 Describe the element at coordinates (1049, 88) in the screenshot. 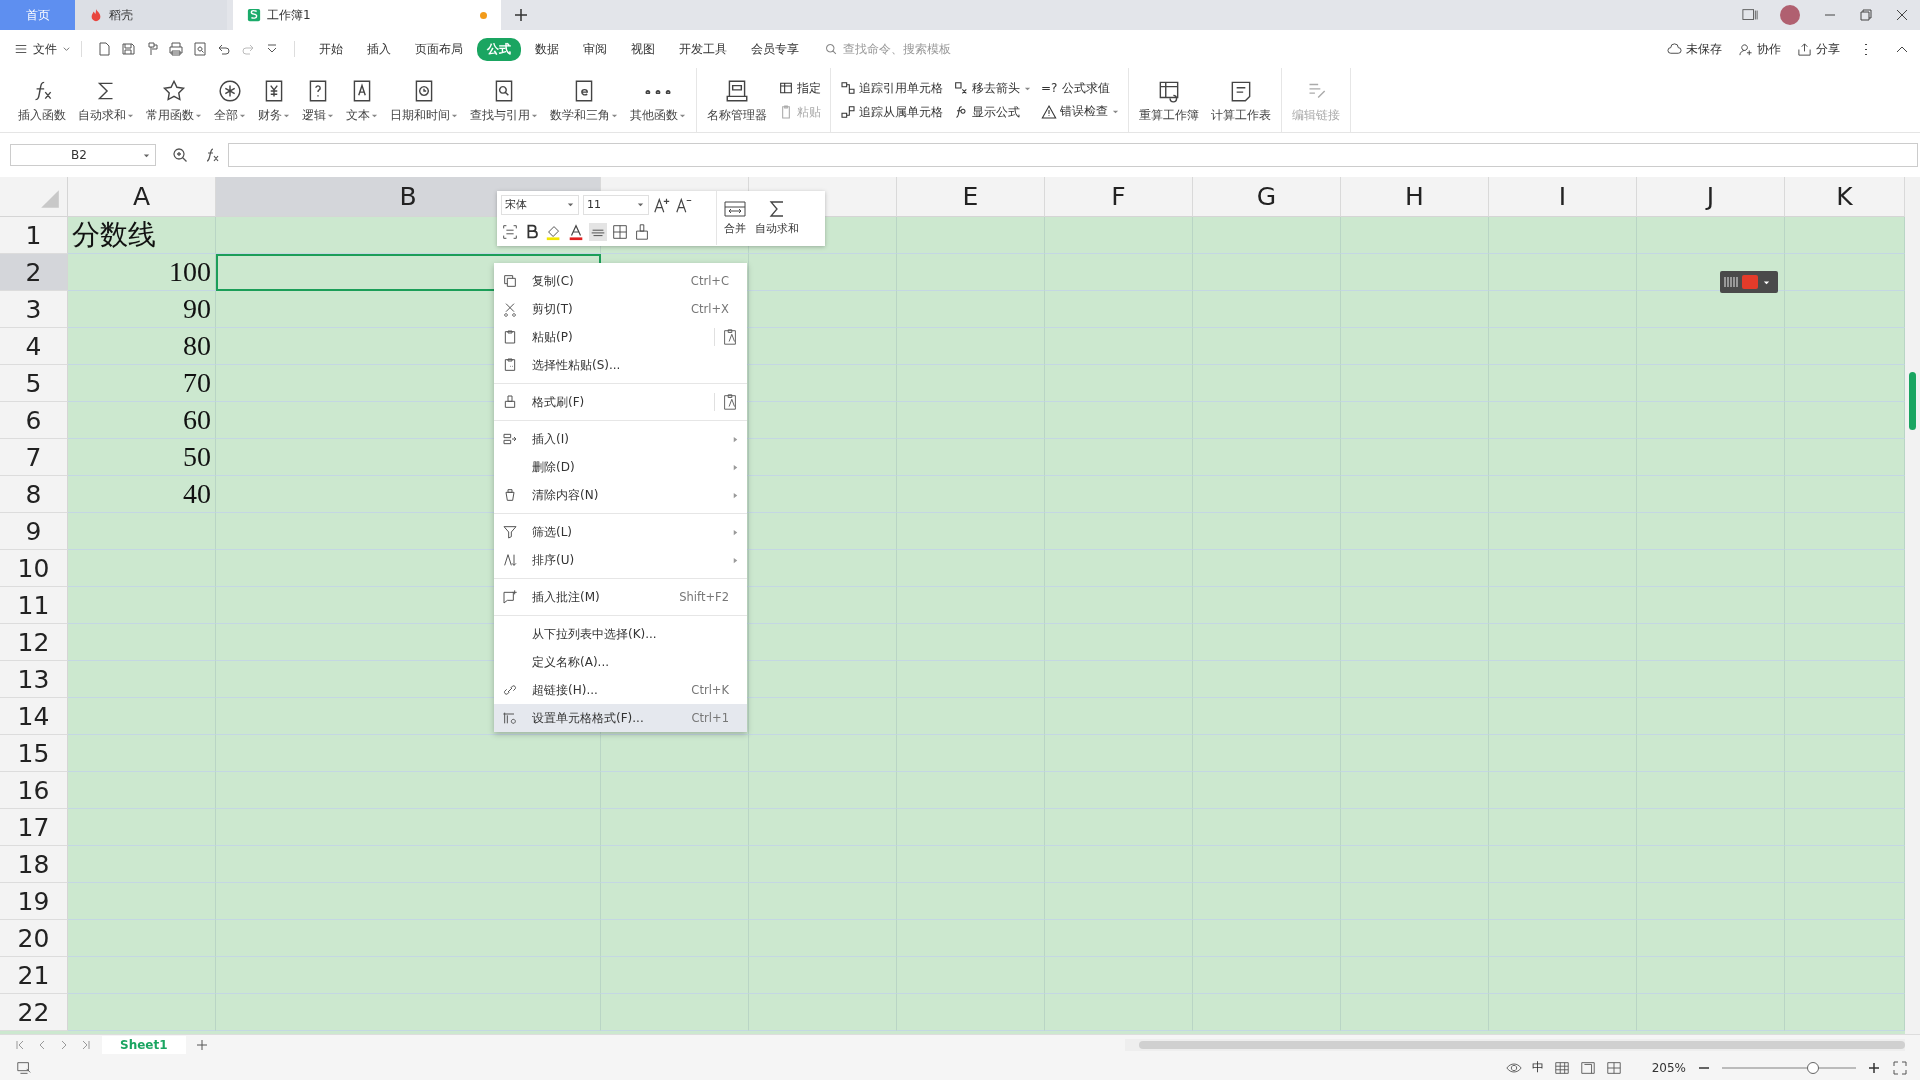

I see `evaluate-icon: =?` at that location.